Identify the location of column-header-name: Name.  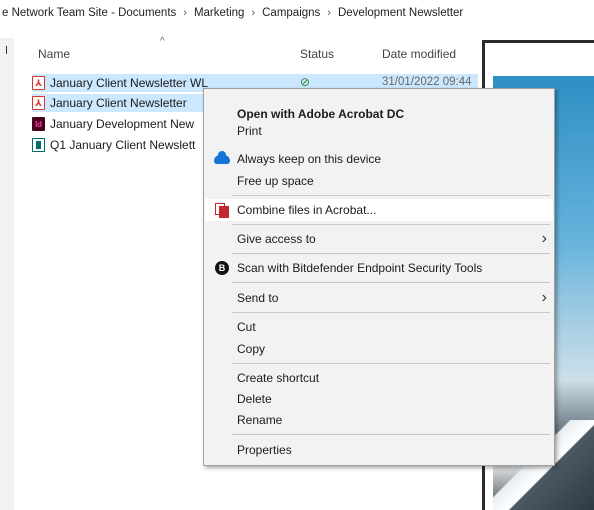
(54, 54).